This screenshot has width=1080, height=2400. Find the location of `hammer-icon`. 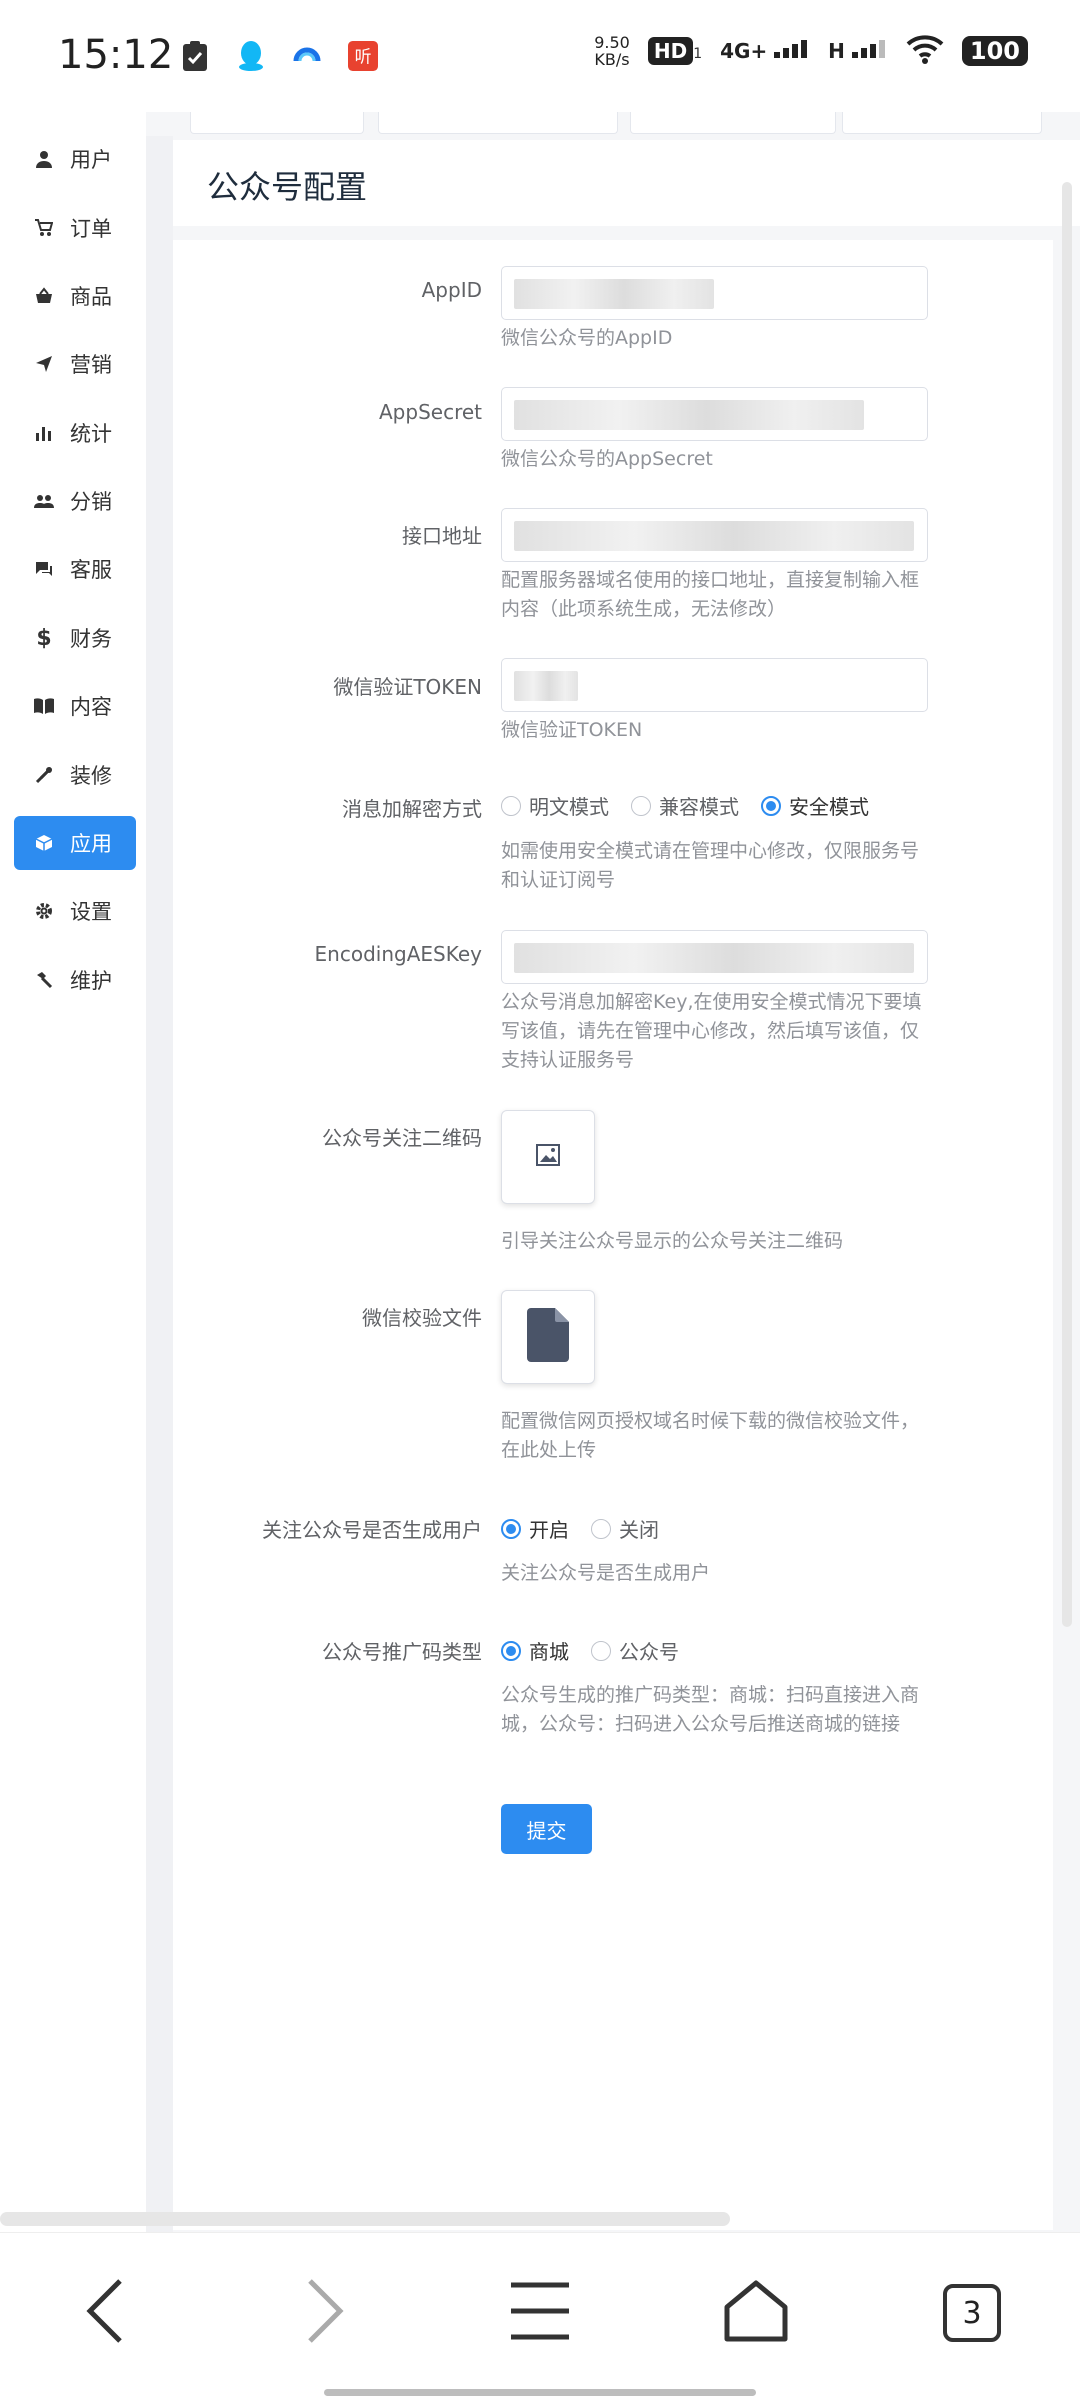

hammer-icon is located at coordinates (44, 980).